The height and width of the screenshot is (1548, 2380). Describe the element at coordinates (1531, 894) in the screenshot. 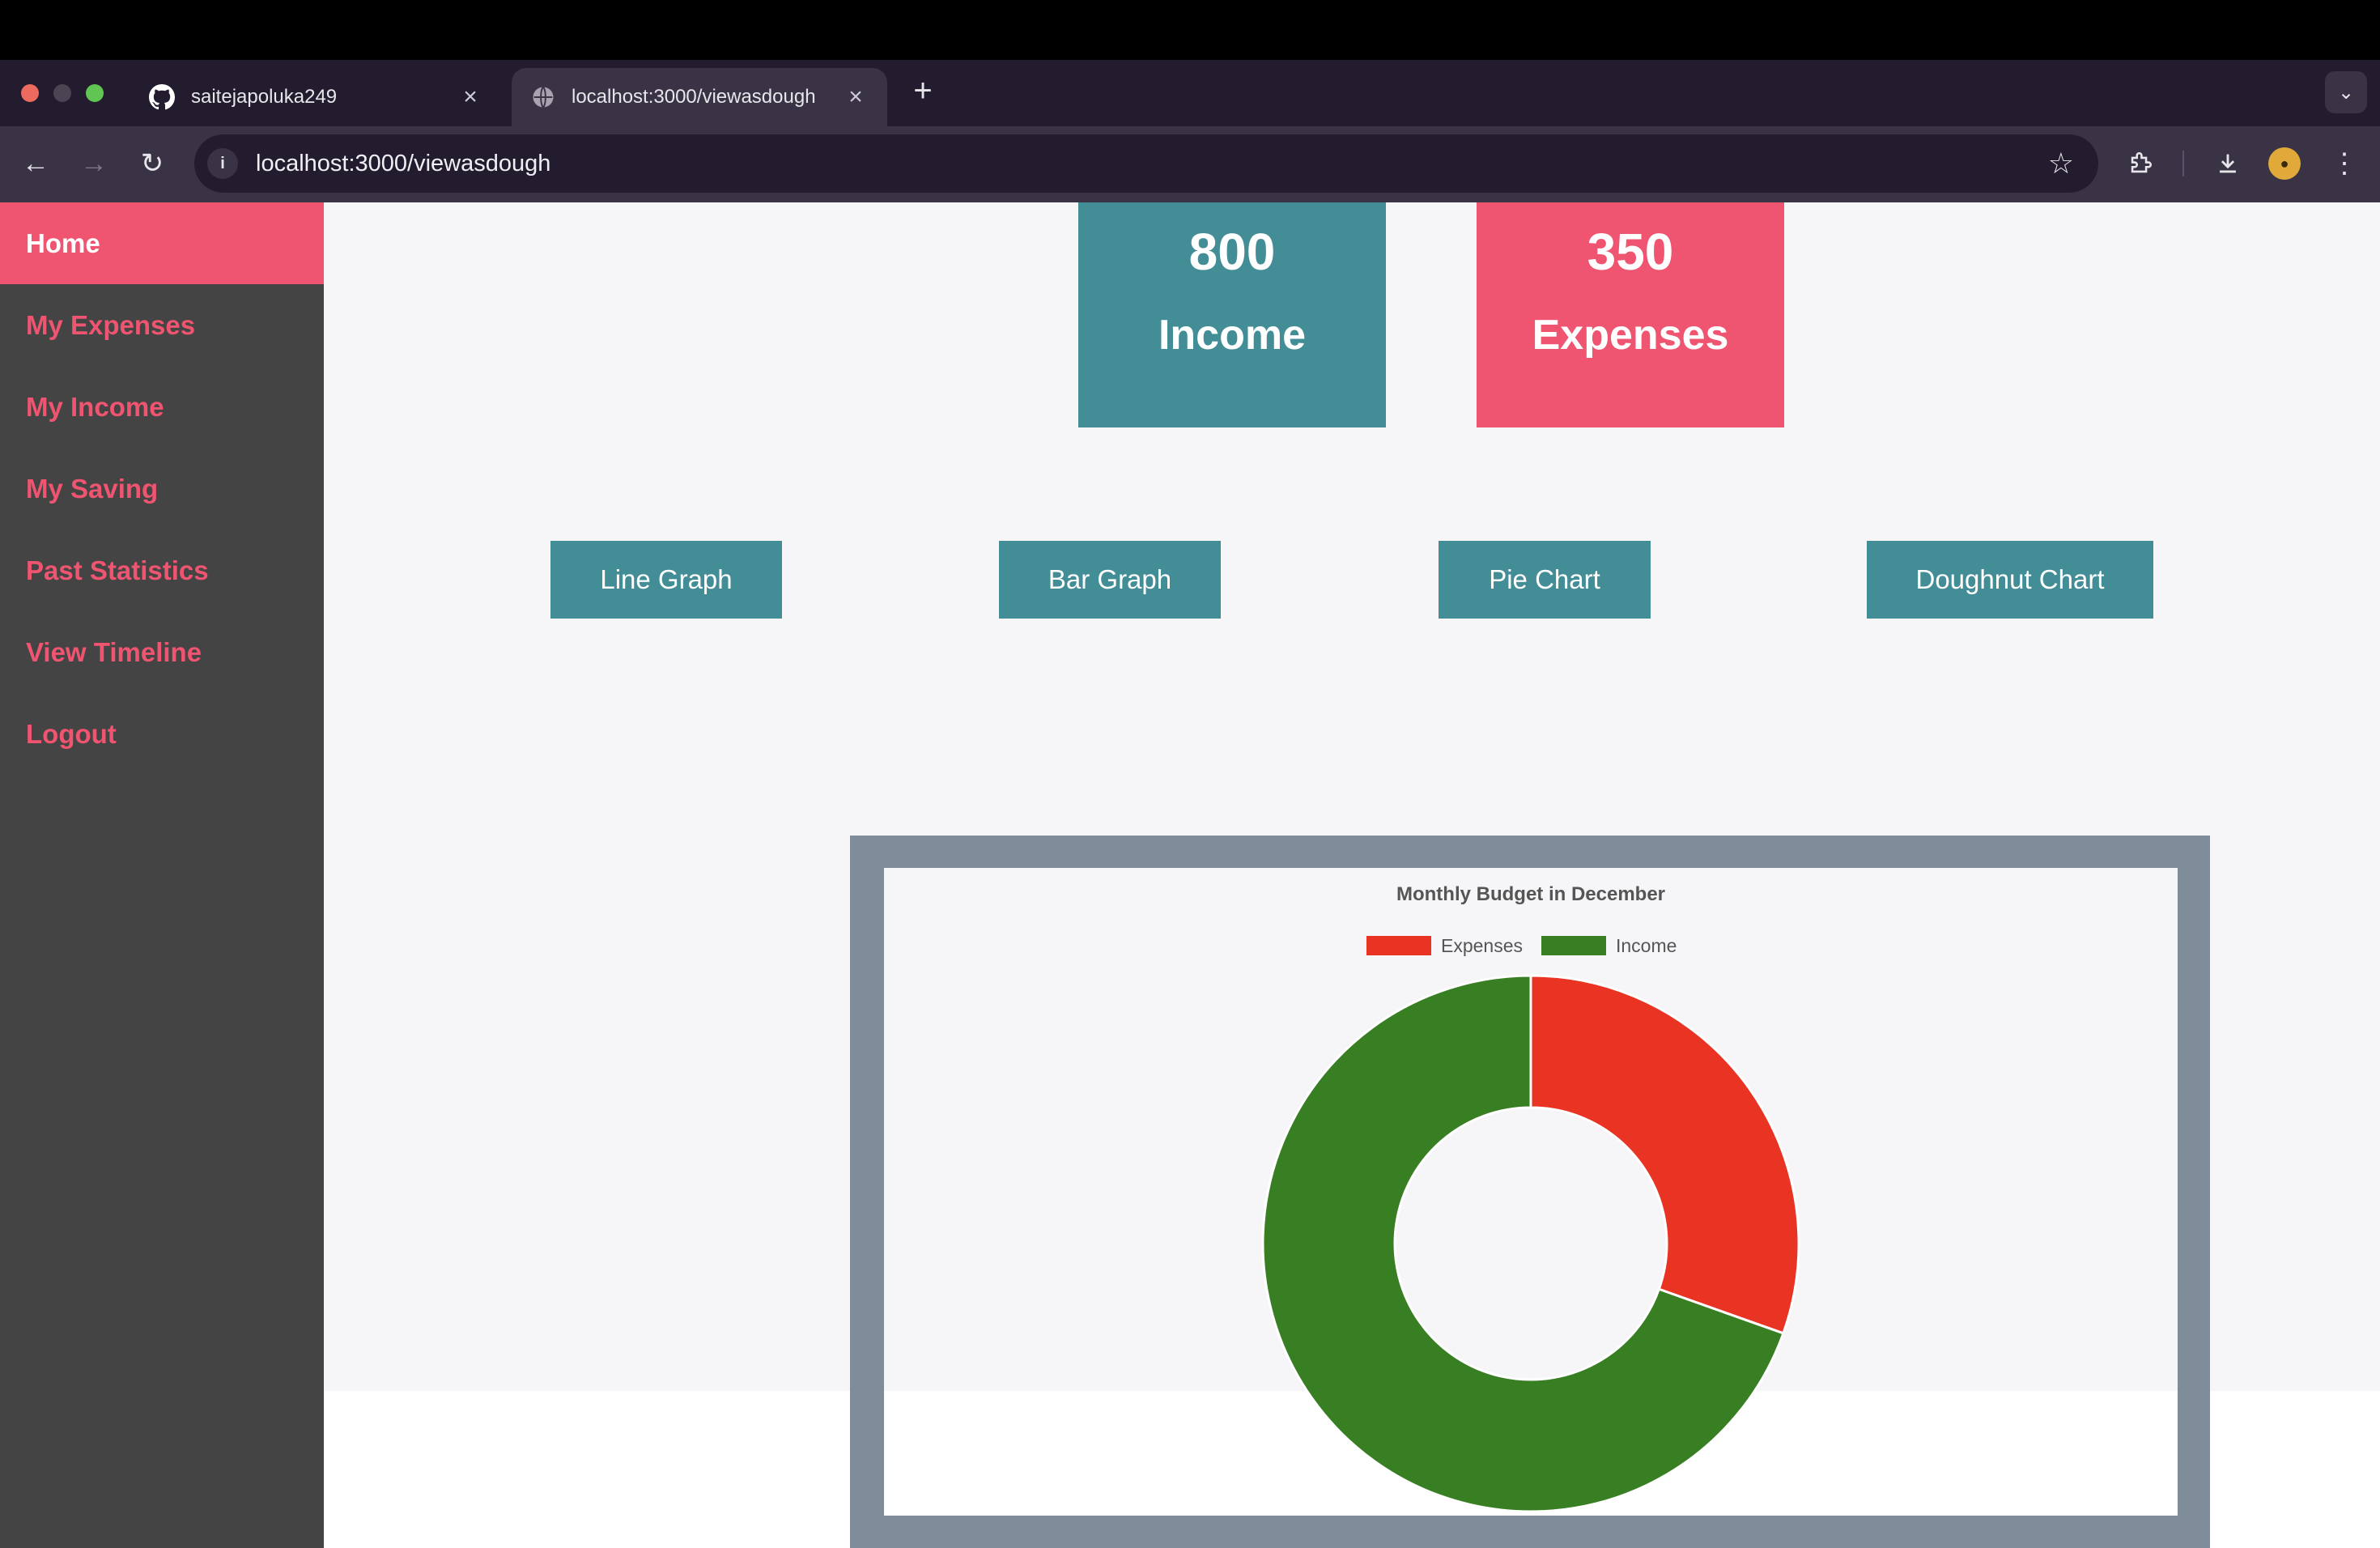

I see `chart-title: Monthly Budget in December` at that location.